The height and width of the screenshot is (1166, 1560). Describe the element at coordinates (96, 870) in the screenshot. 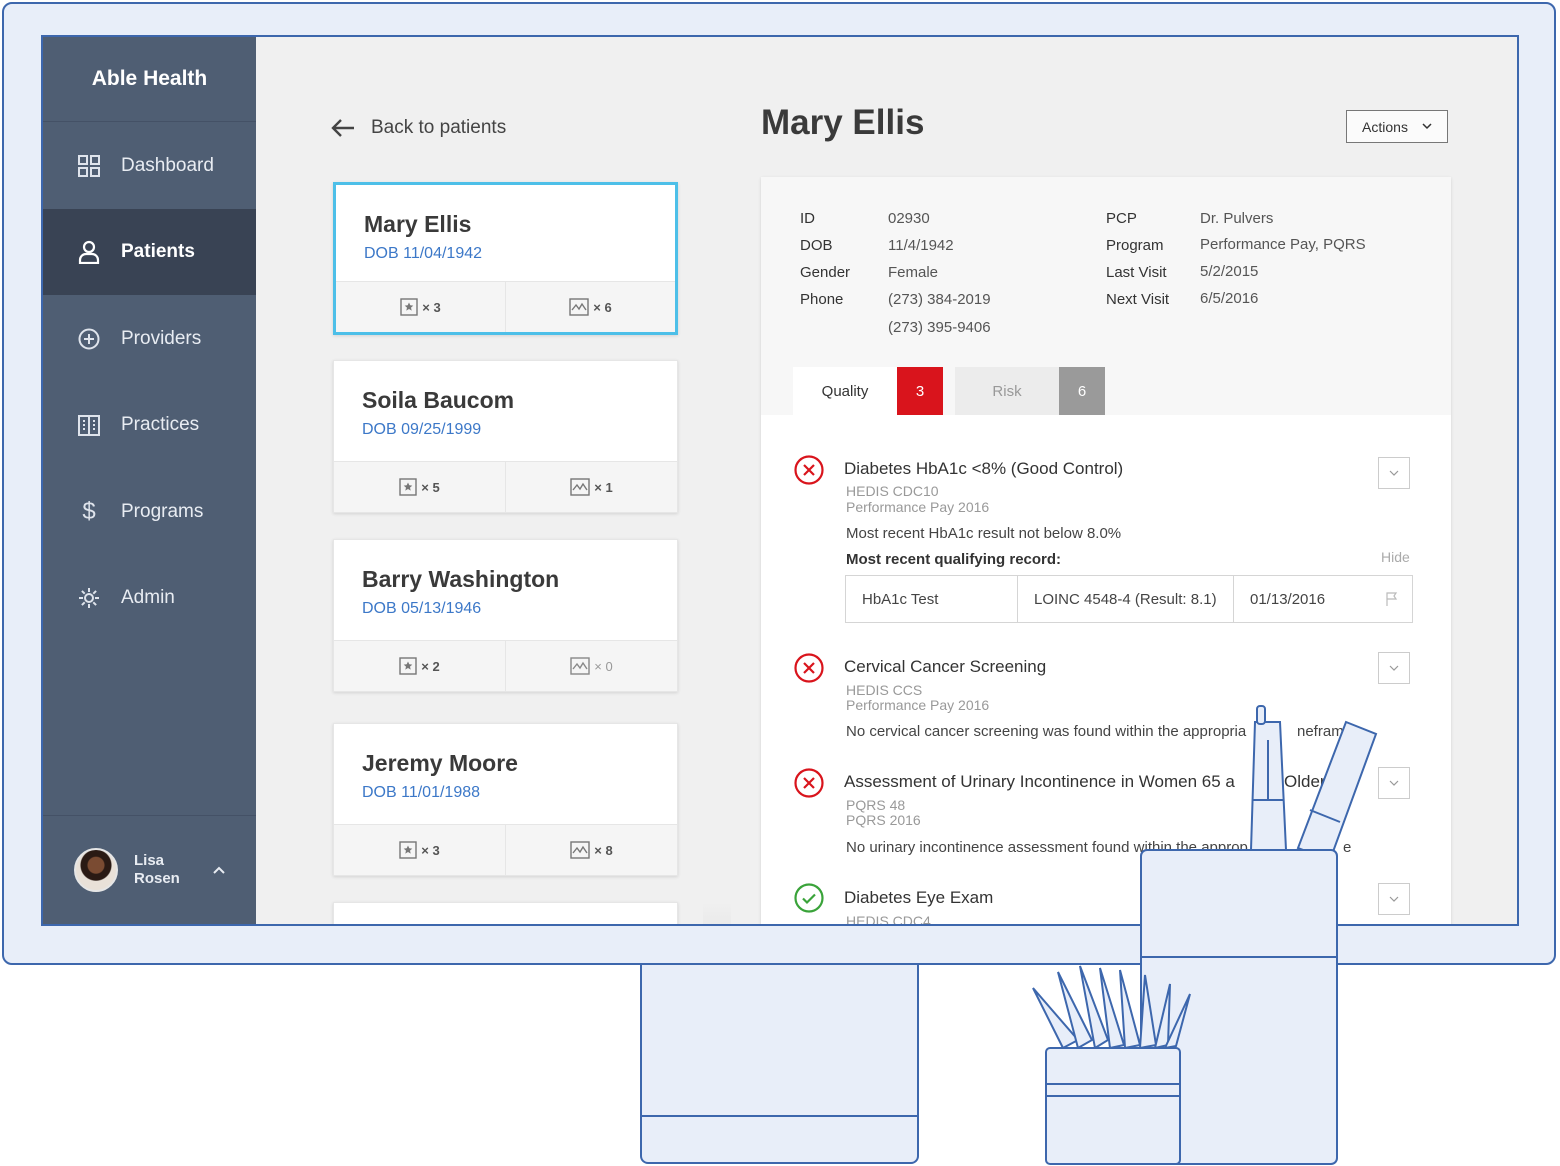

I see `avatar` at that location.